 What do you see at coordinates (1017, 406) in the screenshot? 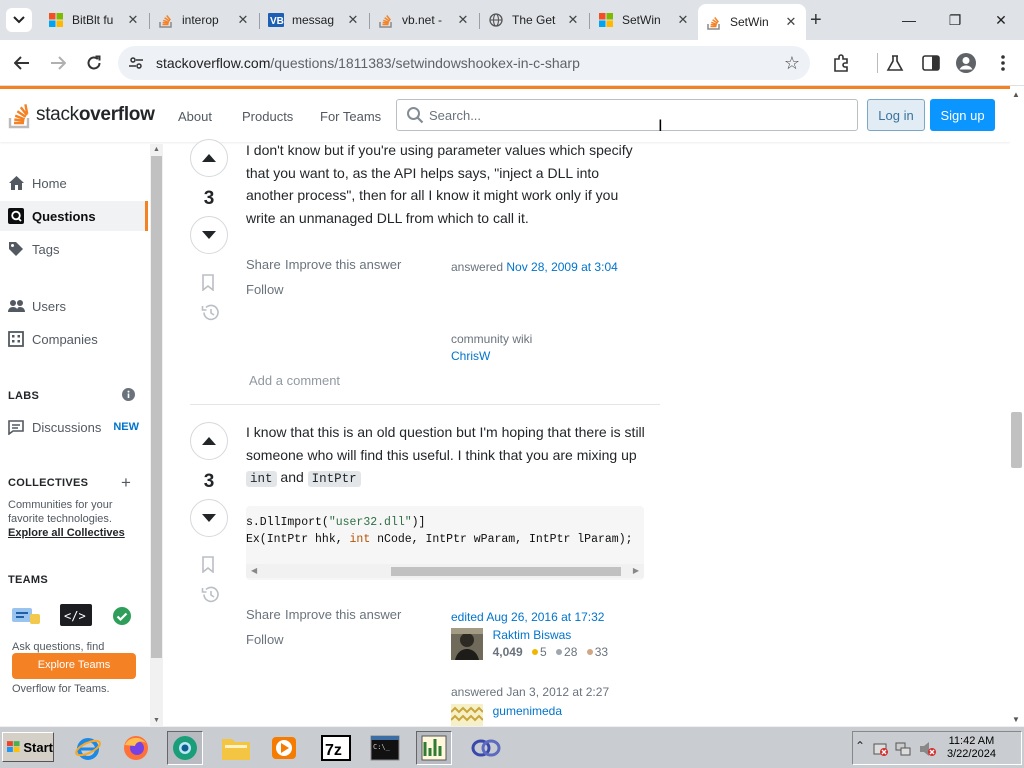
I see `page-scrollbar: ▲ ▼` at bounding box center [1017, 406].